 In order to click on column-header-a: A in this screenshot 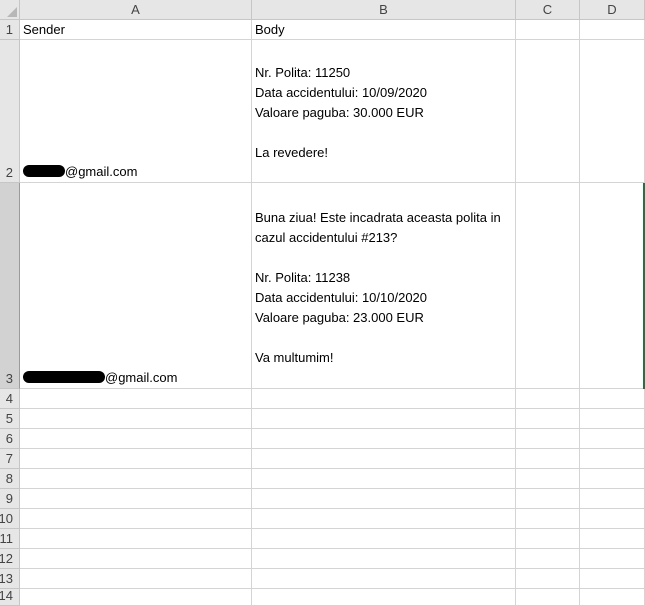, I will do `click(136, 10)`.